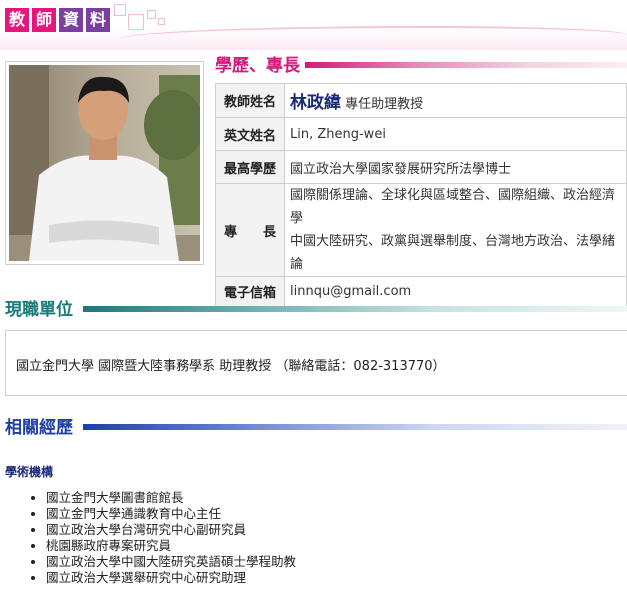 This screenshot has height=596, width=627. Describe the element at coordinates (171, 578) in the screenshot. I see `list-item: 國立政治大學選舉研究中心研究助理` at that location.